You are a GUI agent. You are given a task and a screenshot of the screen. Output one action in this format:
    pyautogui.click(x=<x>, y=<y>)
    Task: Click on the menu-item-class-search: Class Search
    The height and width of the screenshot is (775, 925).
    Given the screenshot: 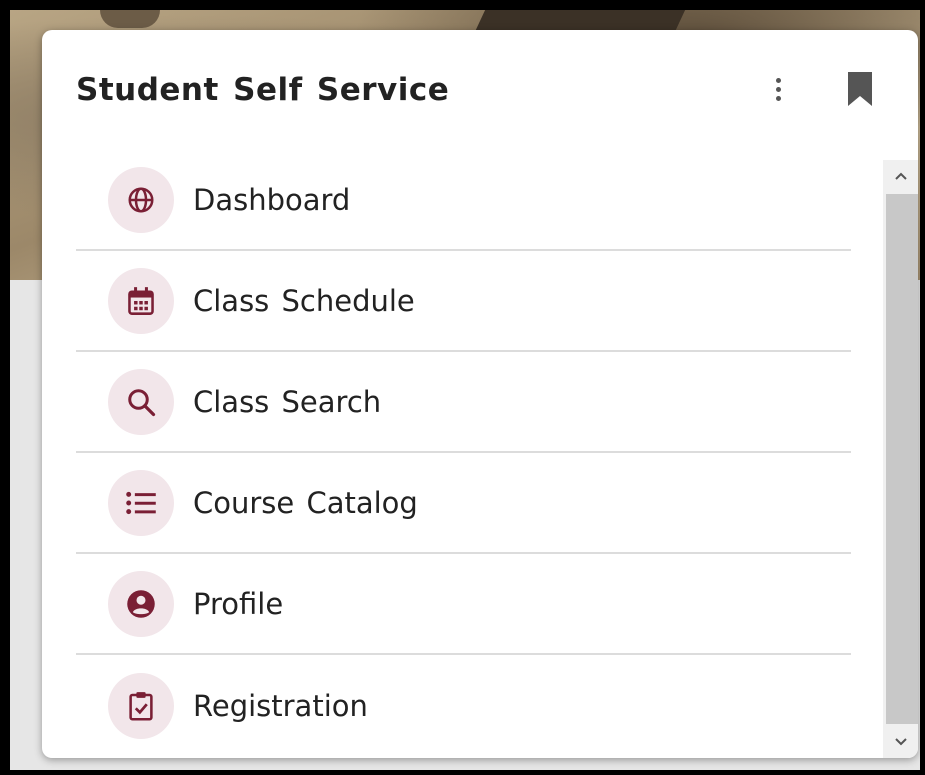 What is the action you would take?
    pyautogui.click(x=463, y=402)
    